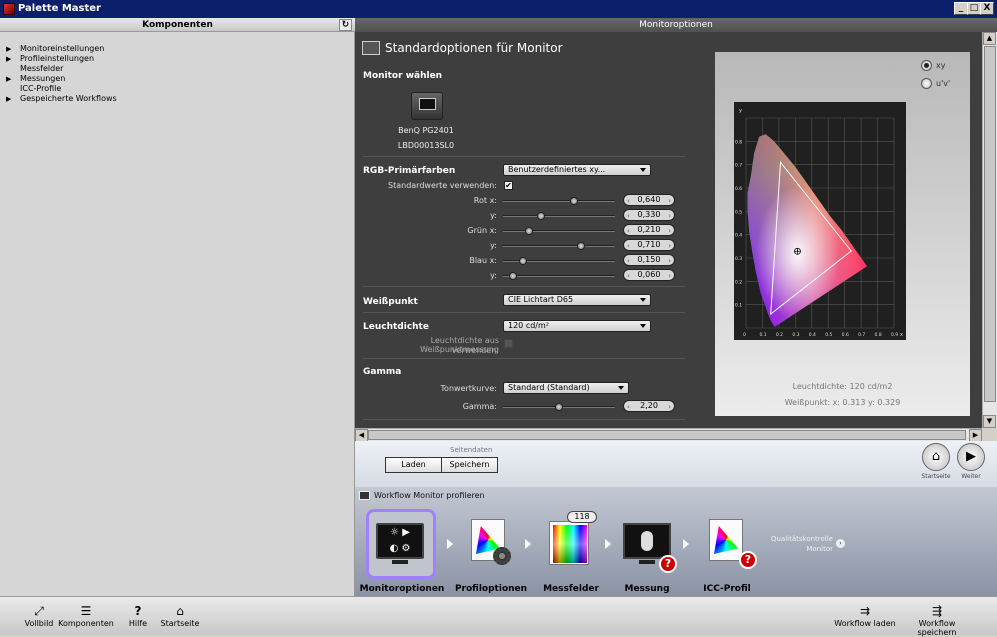 This screenshot has height=637, width=997. What do you see at coordinates (926, 83) in the screenshot?
I see `radio-uv` at bounding box center [926, 83].